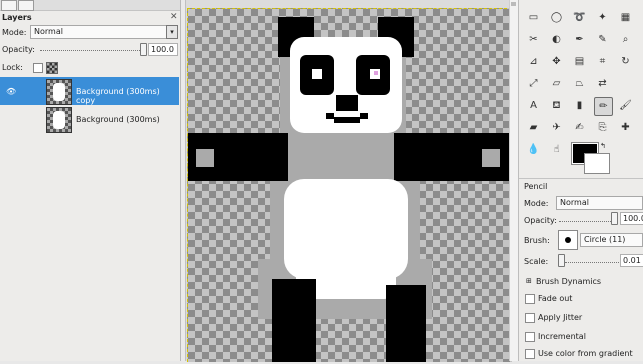  I want to click on use-color-gradient-checkbox, so click(530, 354).